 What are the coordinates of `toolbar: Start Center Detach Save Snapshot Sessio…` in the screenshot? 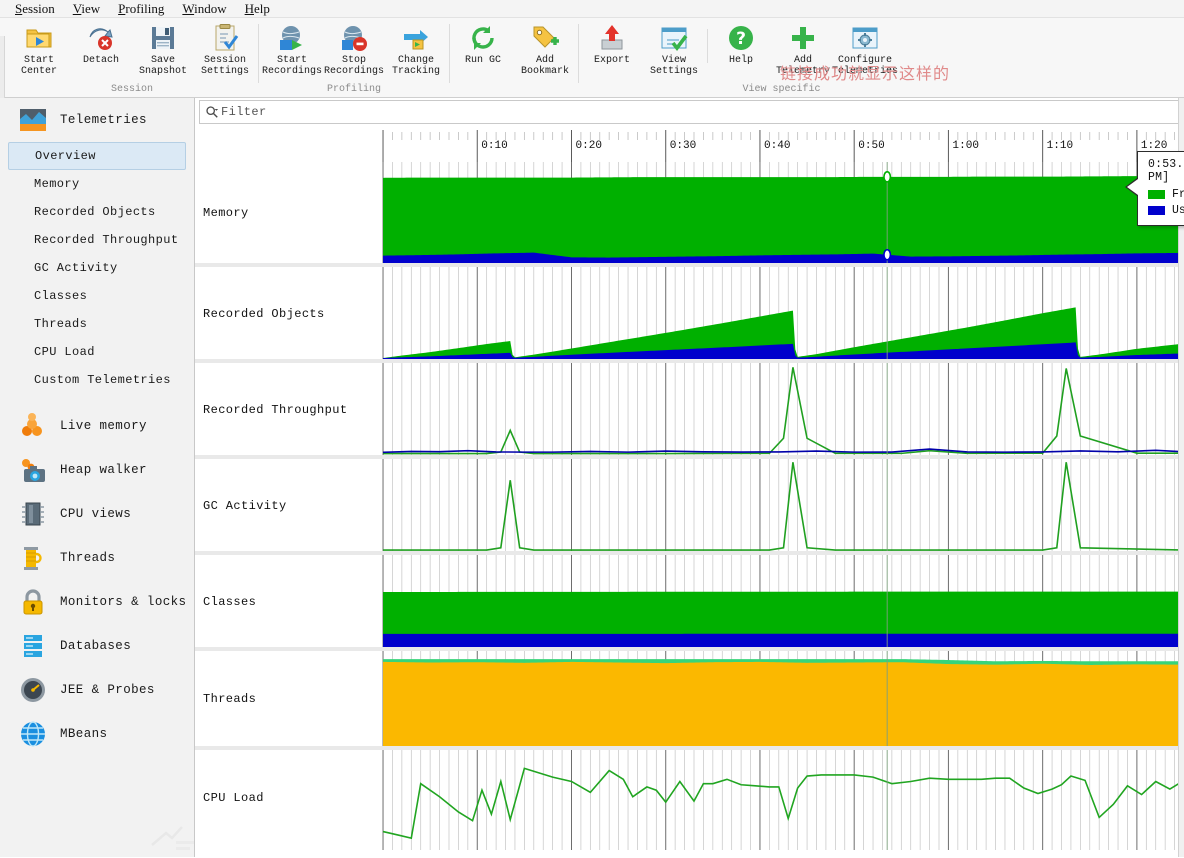 It's located at (592, 67).